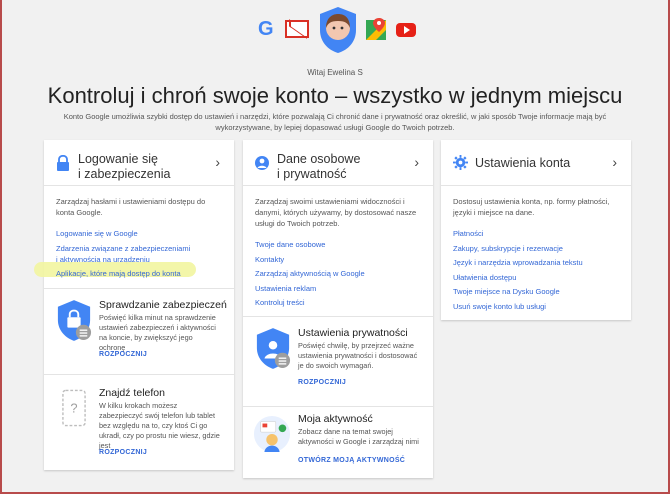 This screenshot has height=494, width=670. What do you see at coordinates (74, 320) in the screenshot?
I see `security-check-shield-icon` at bounding box center [74, 320].